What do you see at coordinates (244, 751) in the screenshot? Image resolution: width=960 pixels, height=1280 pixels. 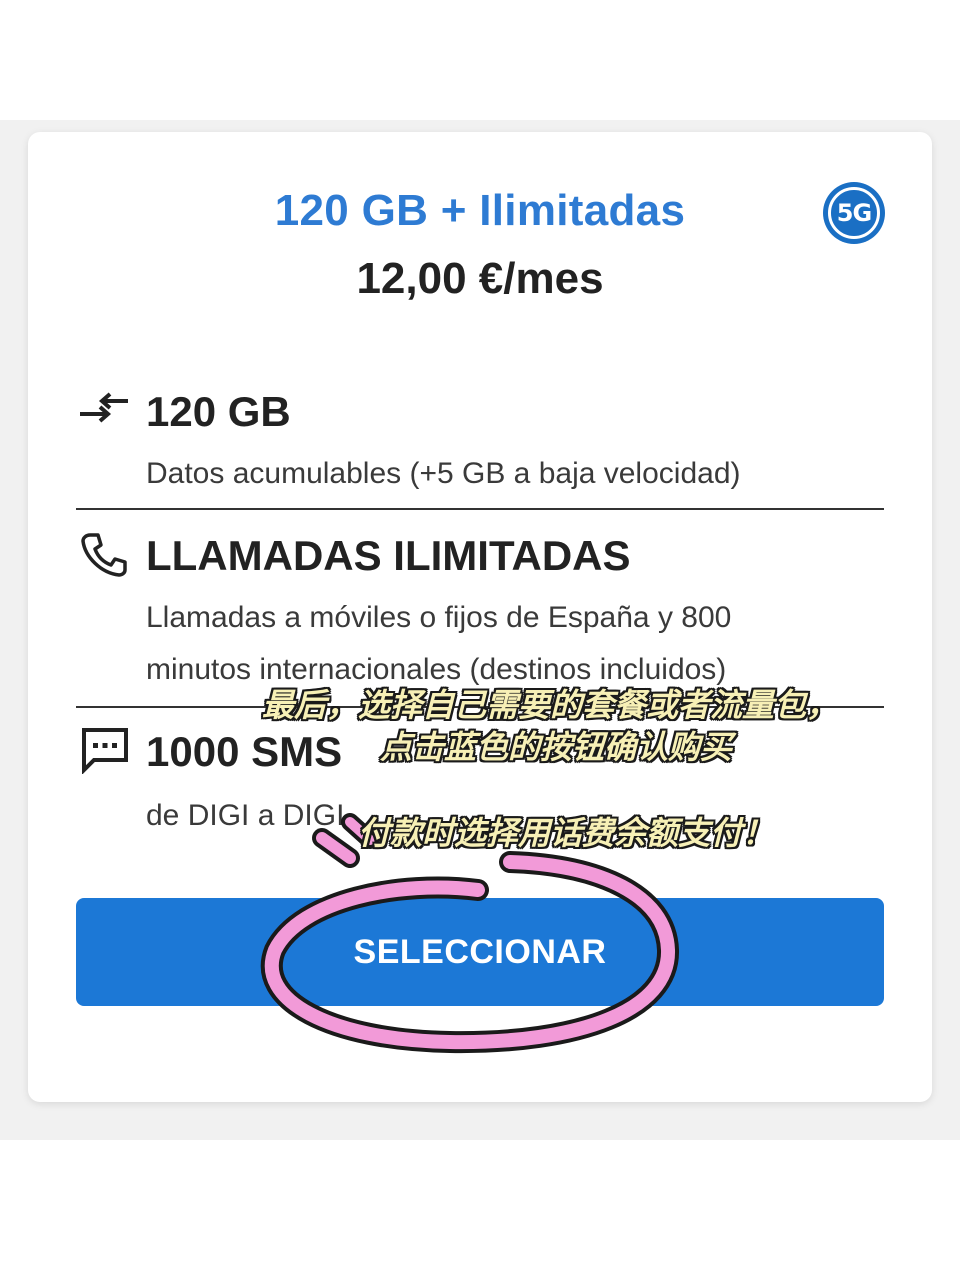 I see `feature-sms-title: 1000 SMS` at bounding box center [244, 751].